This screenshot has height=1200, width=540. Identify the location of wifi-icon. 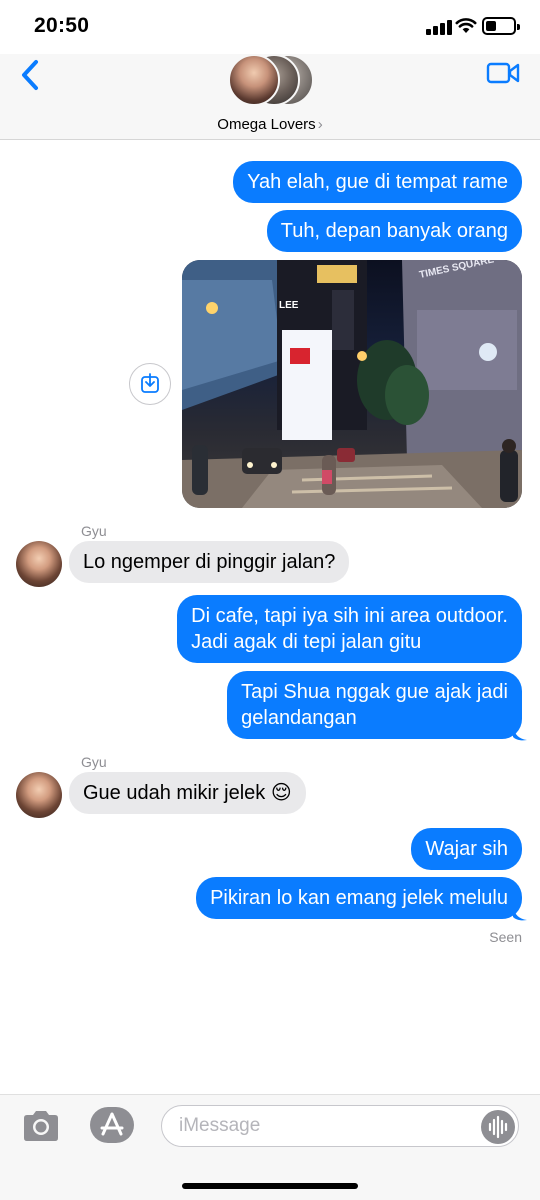
(466, 25).